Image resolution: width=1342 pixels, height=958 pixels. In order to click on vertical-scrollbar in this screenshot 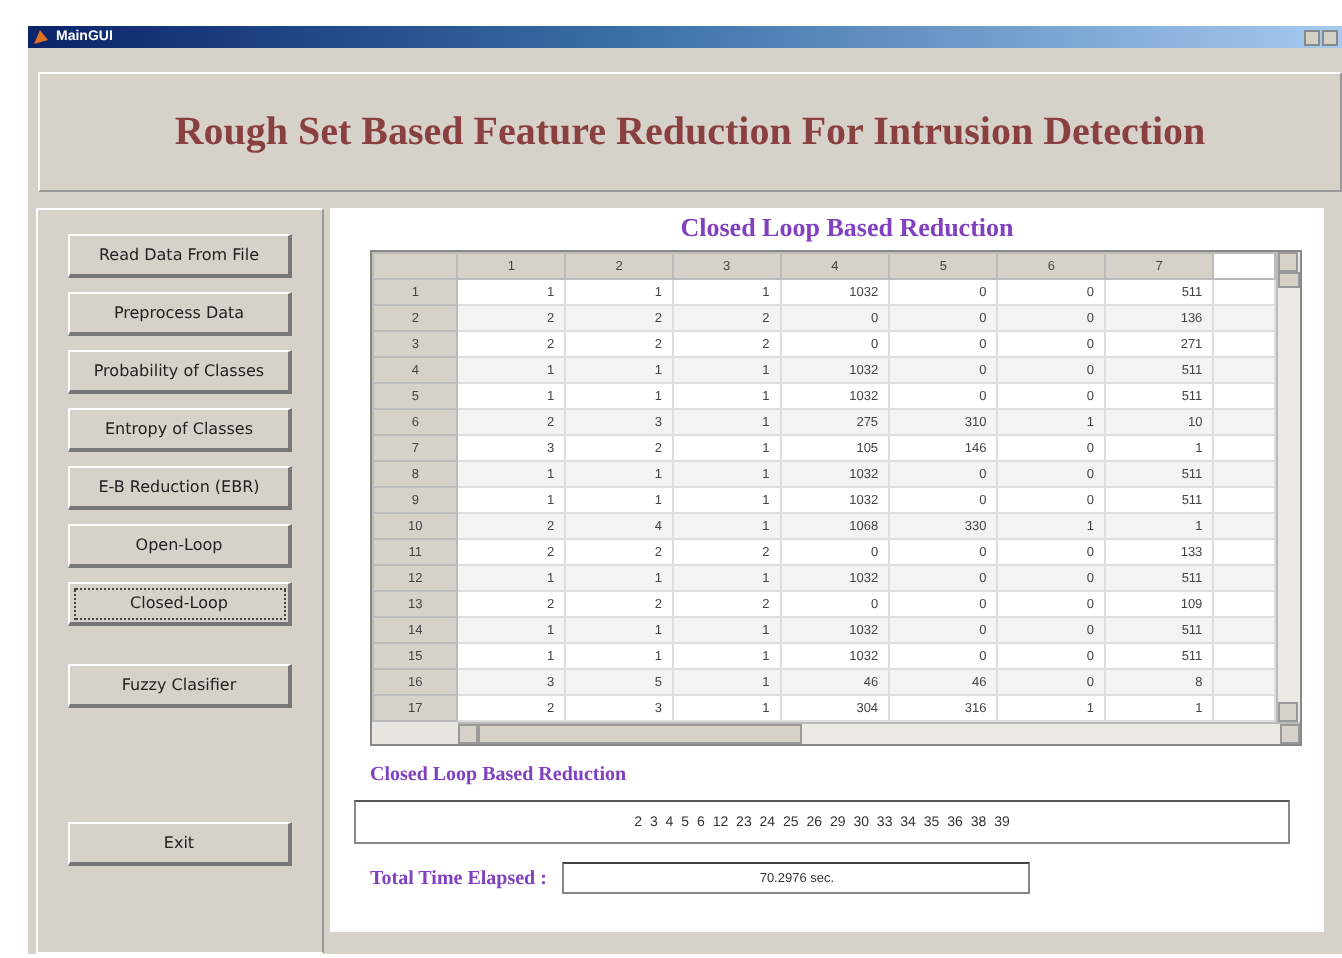, I will do `click(1288, 487)`.